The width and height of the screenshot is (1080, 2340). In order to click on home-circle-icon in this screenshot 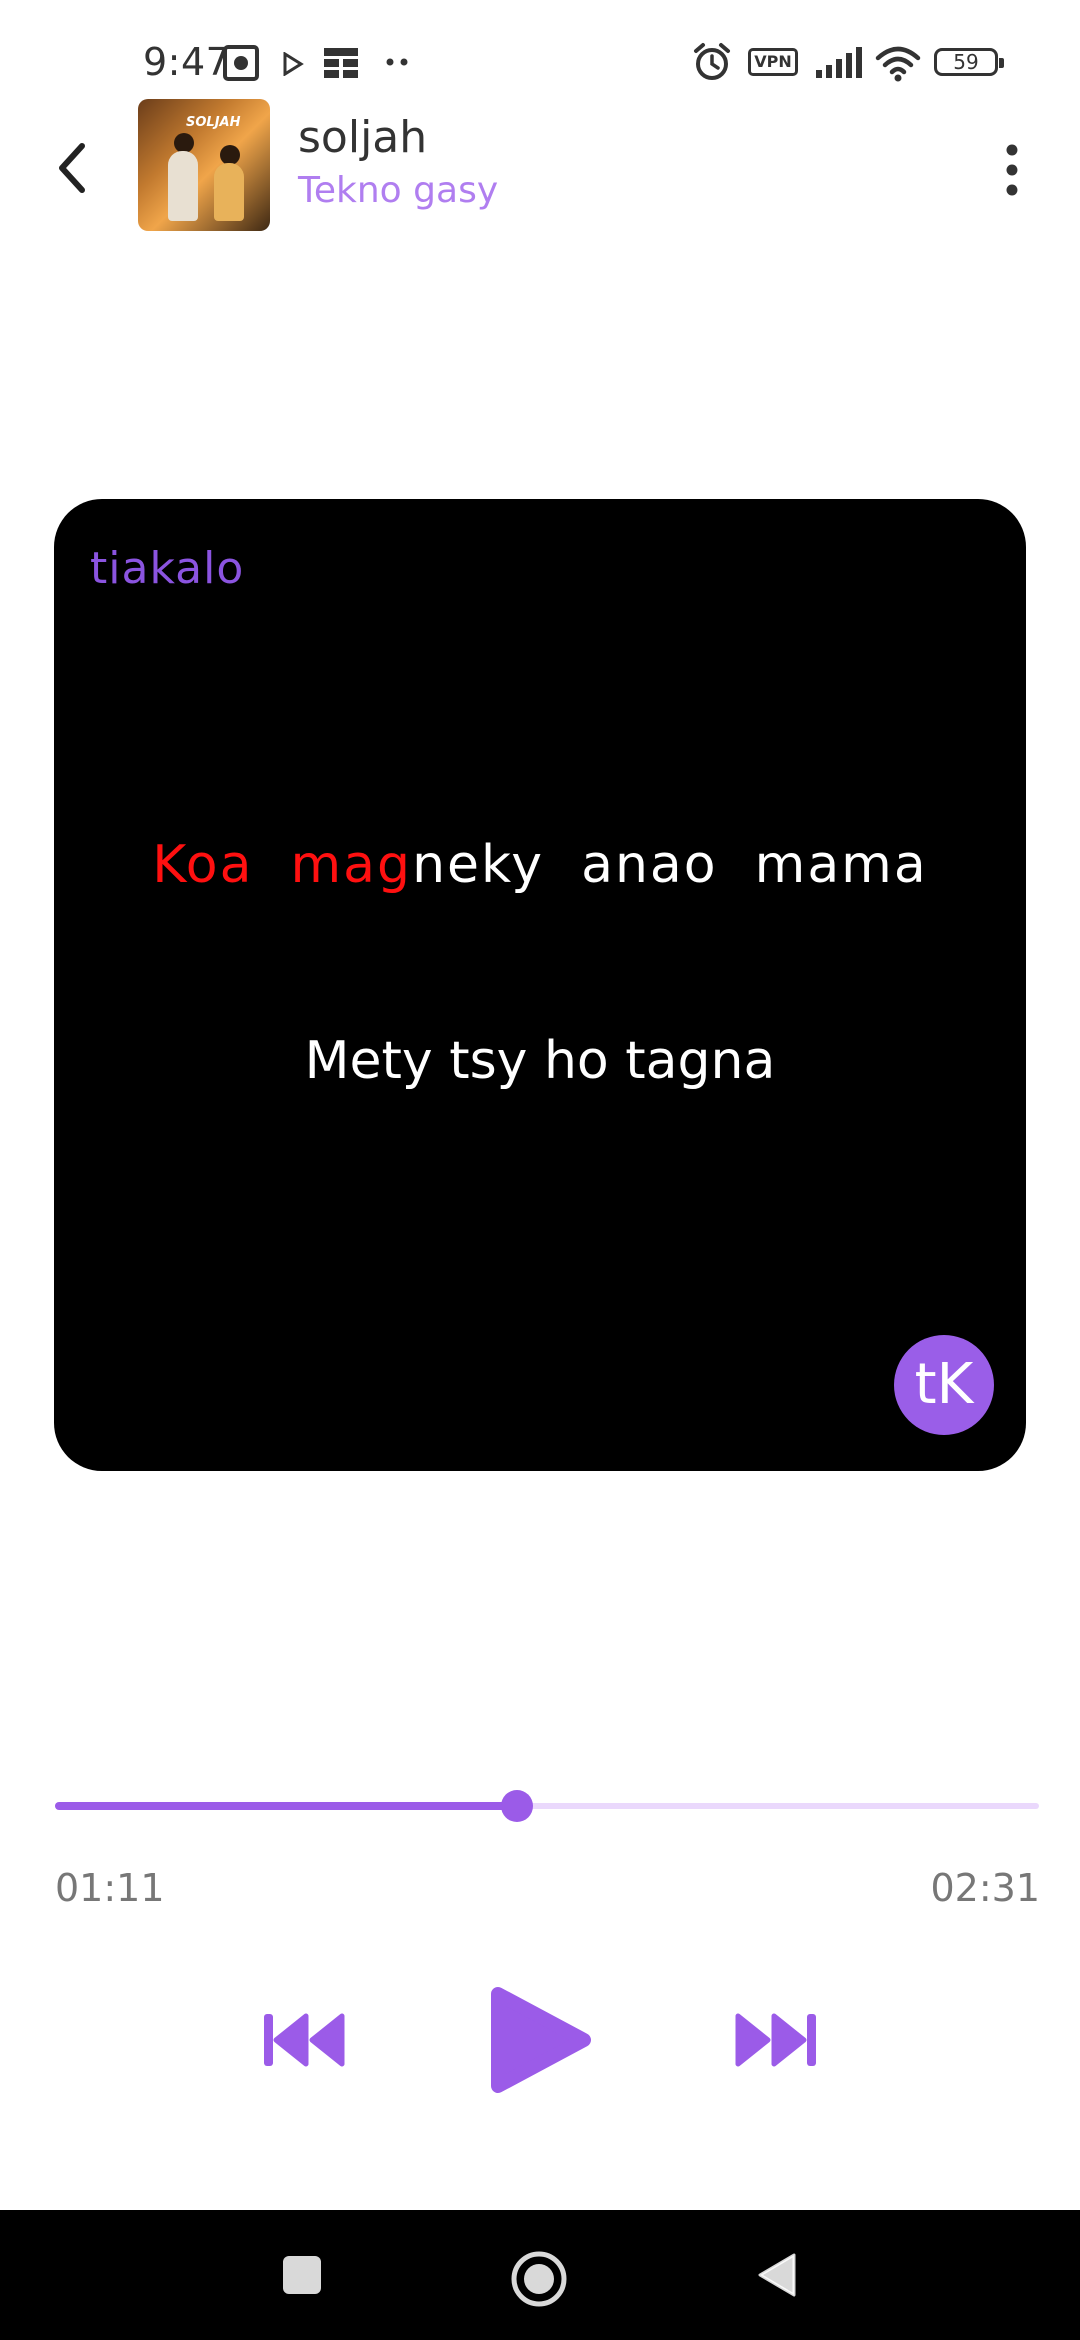, I will do `click(539, 2279)`.